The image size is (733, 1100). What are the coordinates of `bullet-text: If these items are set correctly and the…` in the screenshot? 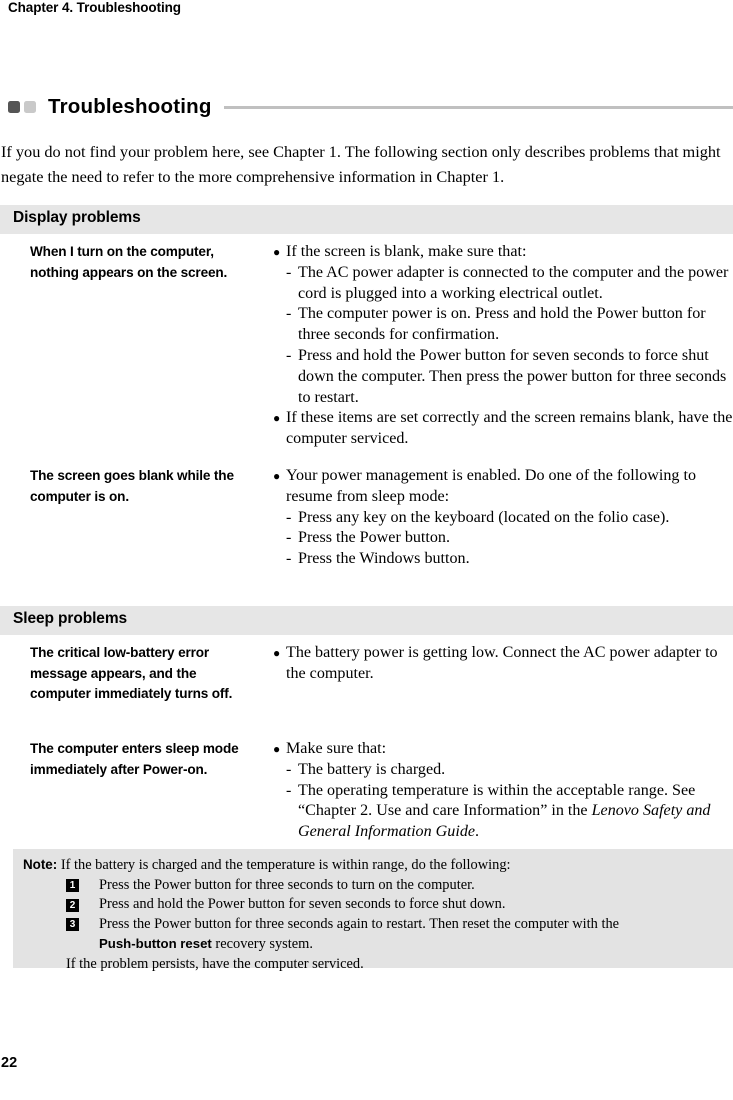 It's located at (509, 428).